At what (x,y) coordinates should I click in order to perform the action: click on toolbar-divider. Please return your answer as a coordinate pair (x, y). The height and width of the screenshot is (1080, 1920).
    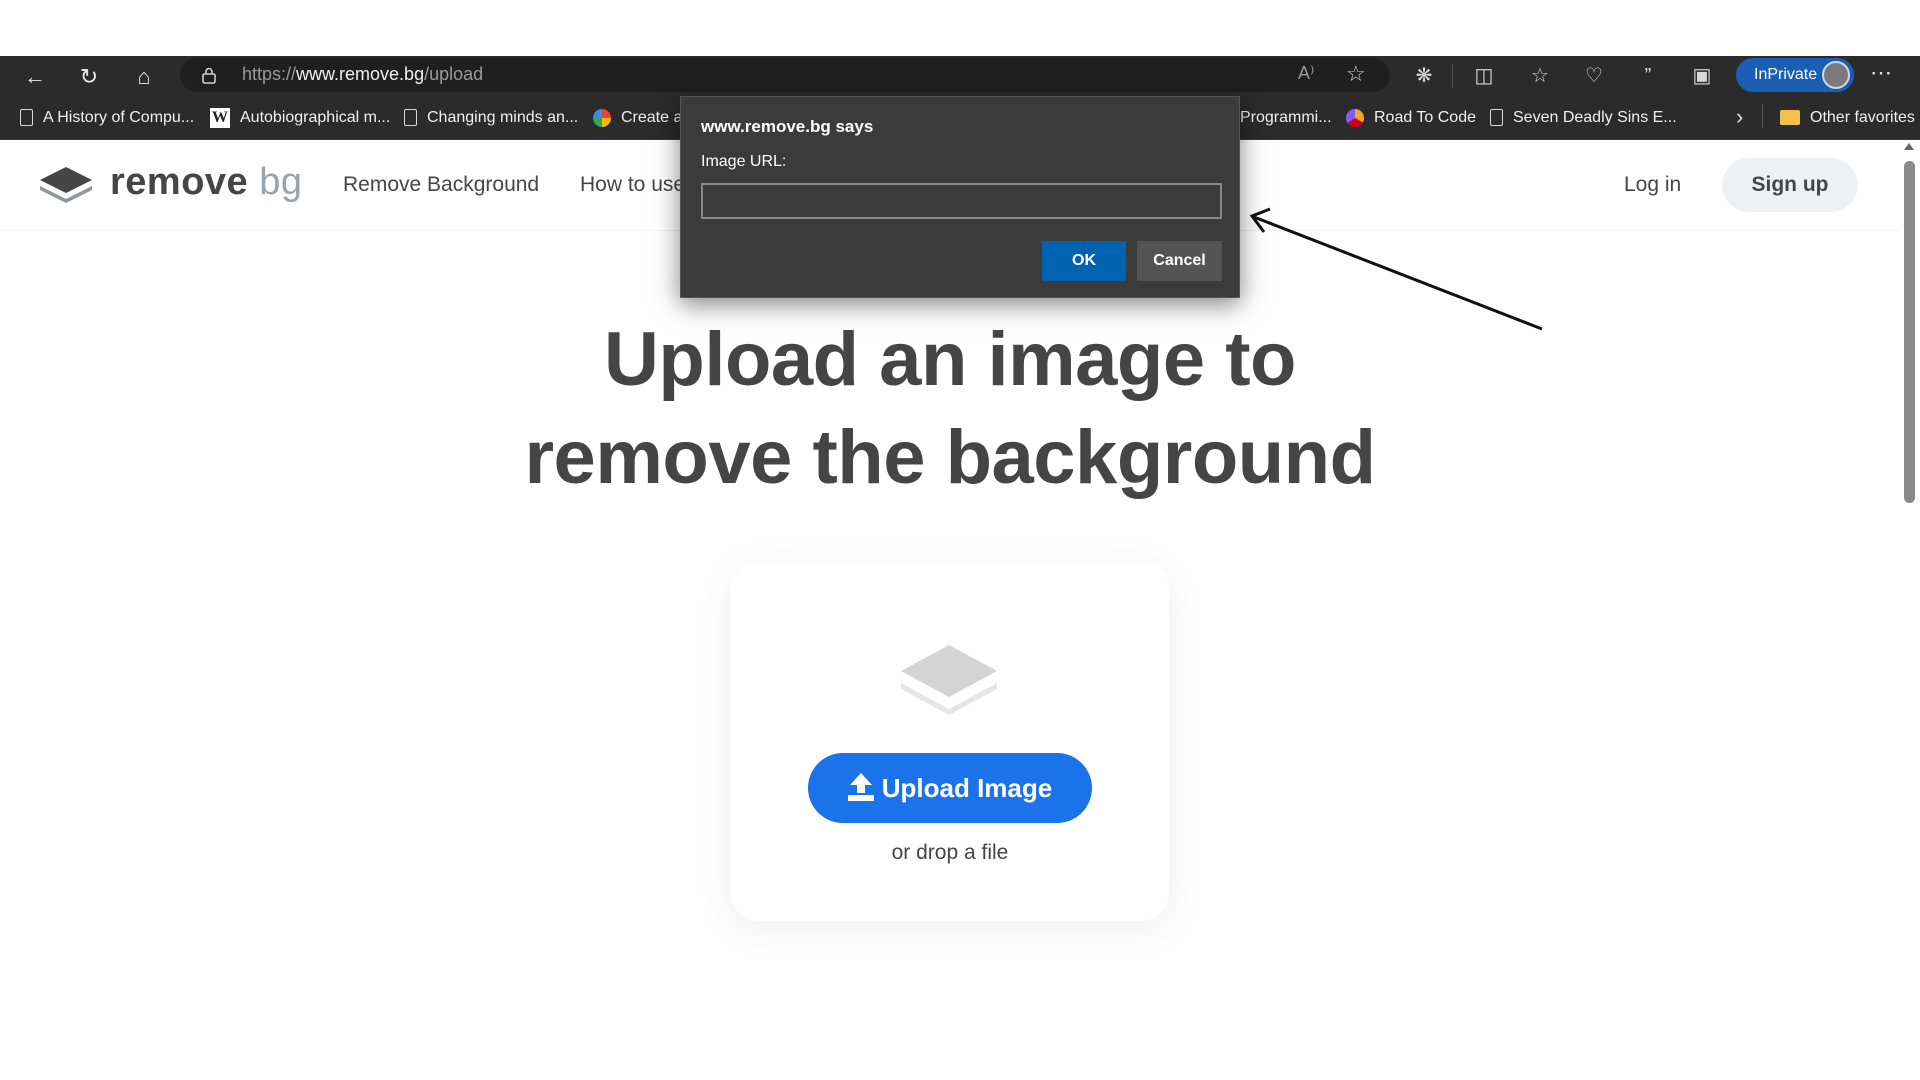
    Looking at the image, I should click on (1452, 76).